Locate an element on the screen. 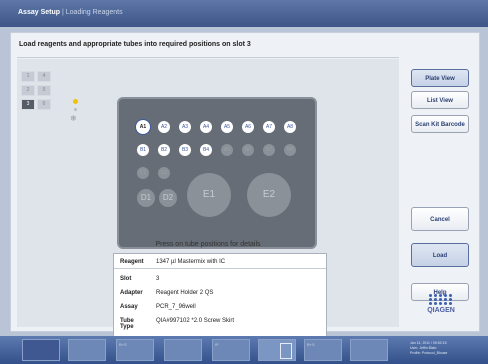  window-title: Assay Setup | Loading Reagents is located at coordinates (70, 12).